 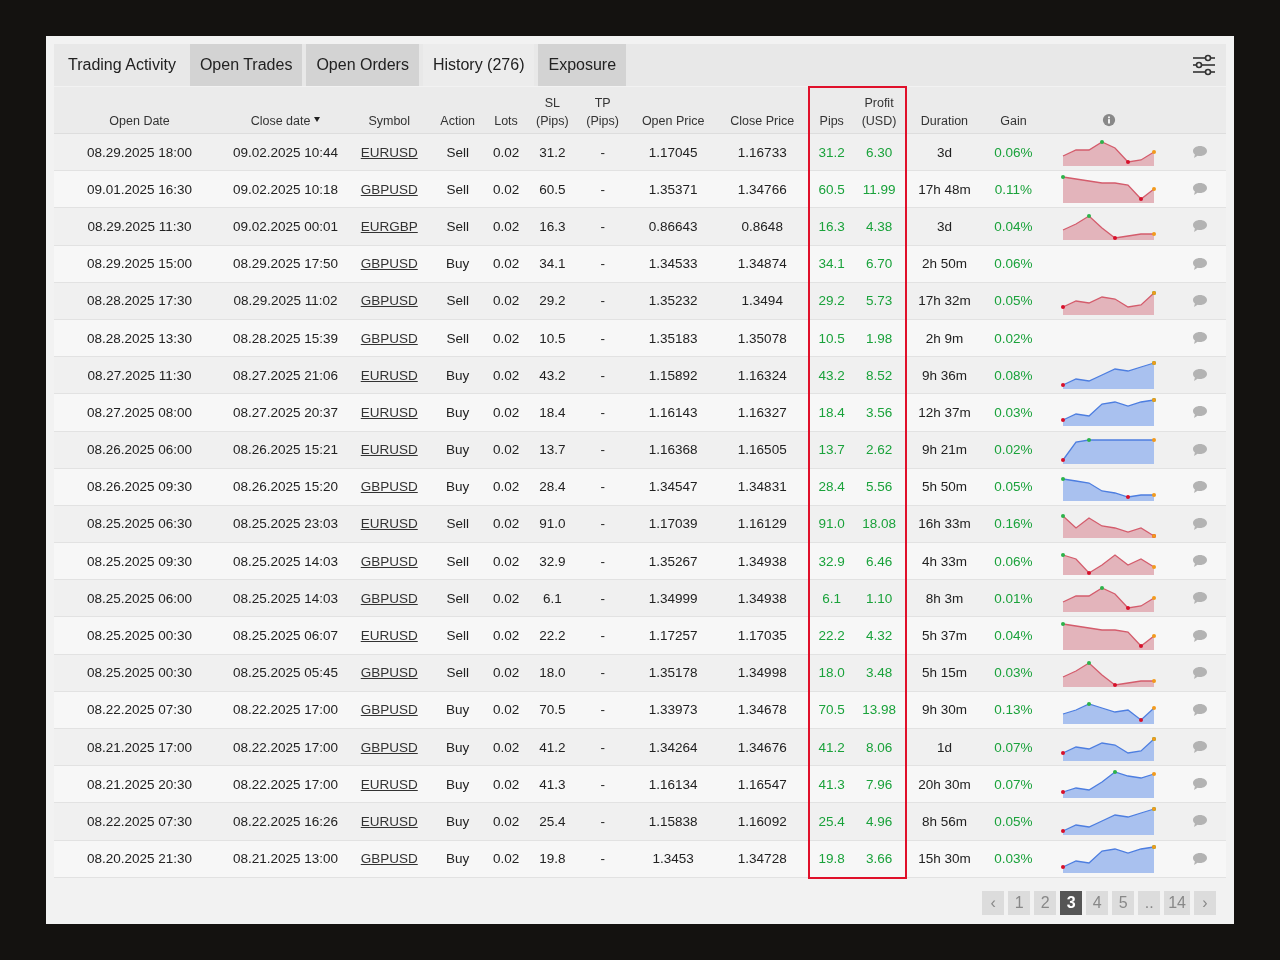 I want to click on tab: Open Trades, so click(x=246, y=65).